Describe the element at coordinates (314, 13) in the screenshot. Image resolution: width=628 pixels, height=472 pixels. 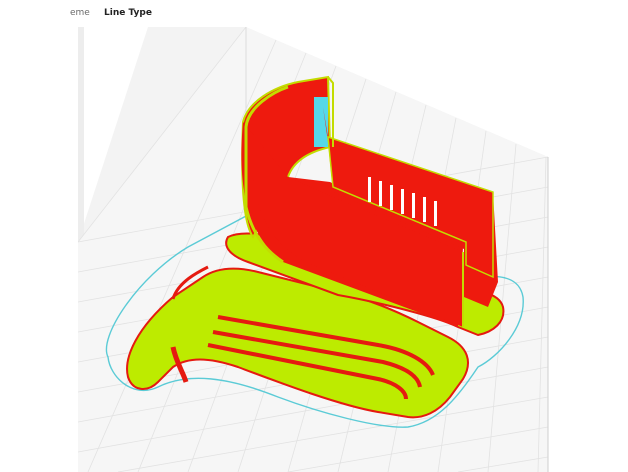
I see `view-toolbar: eme Line Type` at that location.